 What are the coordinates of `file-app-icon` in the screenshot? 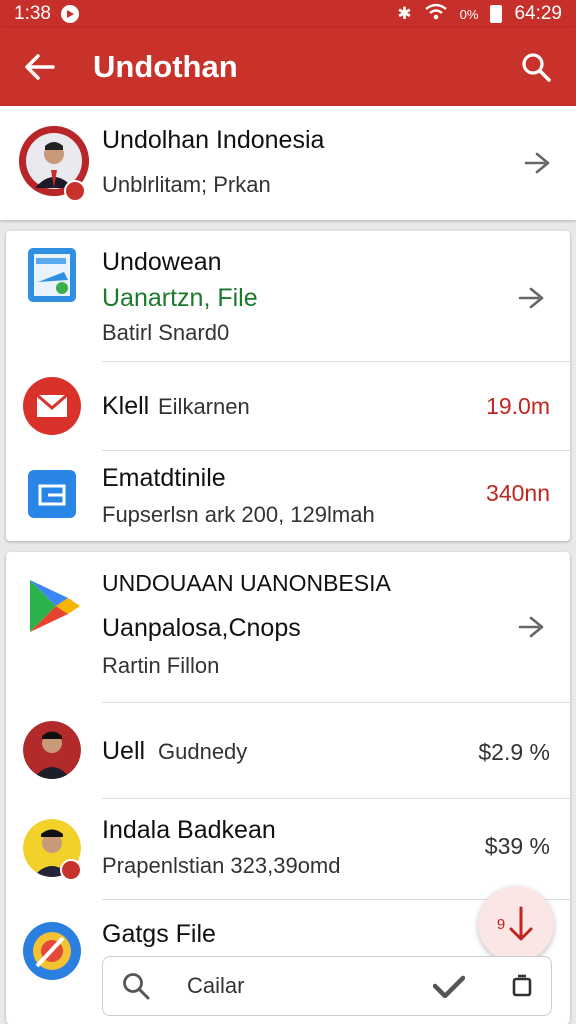 It's located at (52, 275).